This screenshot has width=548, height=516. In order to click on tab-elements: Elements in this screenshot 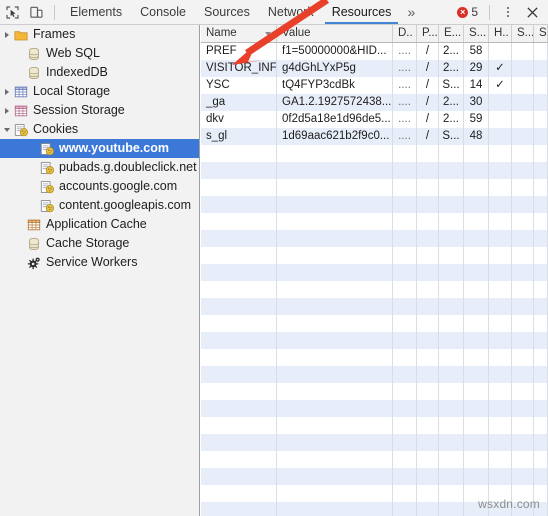, I will do `click(96, 12)`.